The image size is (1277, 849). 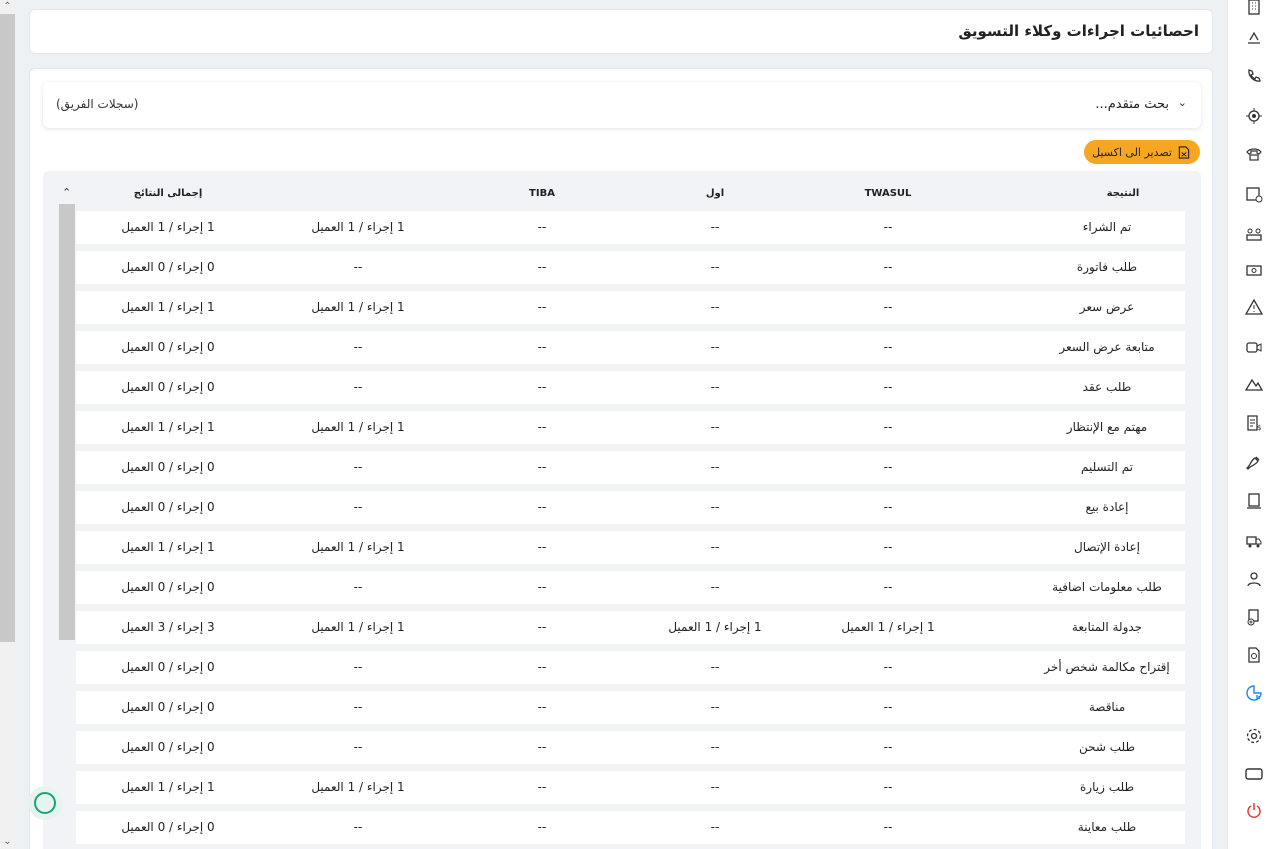 I want to click on document-add-icon, so click(x=1254, y=617).